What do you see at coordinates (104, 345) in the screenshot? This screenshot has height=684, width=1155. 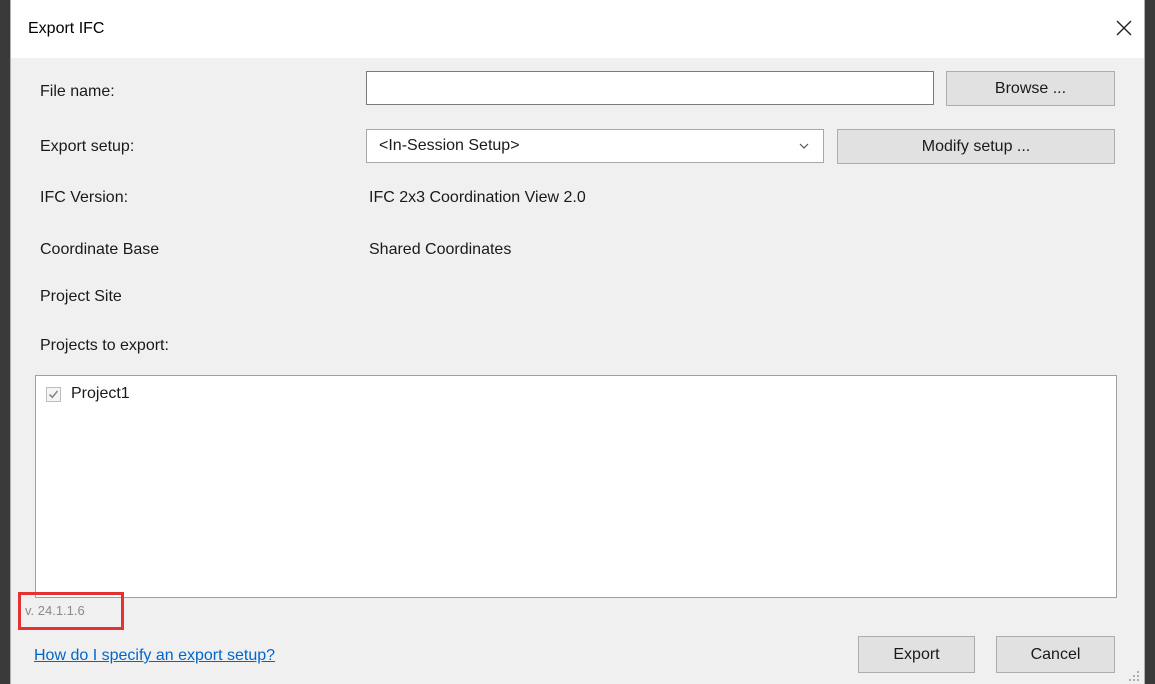 I see `projects-to-export-label: Projects to export:` at bounding box center [104, 345].